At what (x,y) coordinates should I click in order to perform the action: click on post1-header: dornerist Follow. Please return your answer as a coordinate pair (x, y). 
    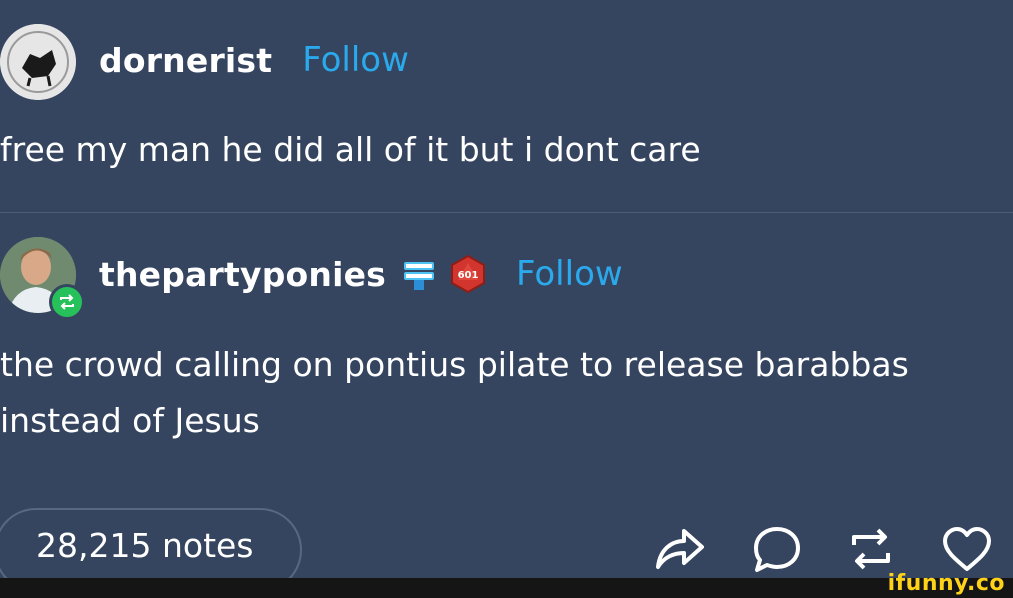
    Looking at the image, I should click on (254, 60).